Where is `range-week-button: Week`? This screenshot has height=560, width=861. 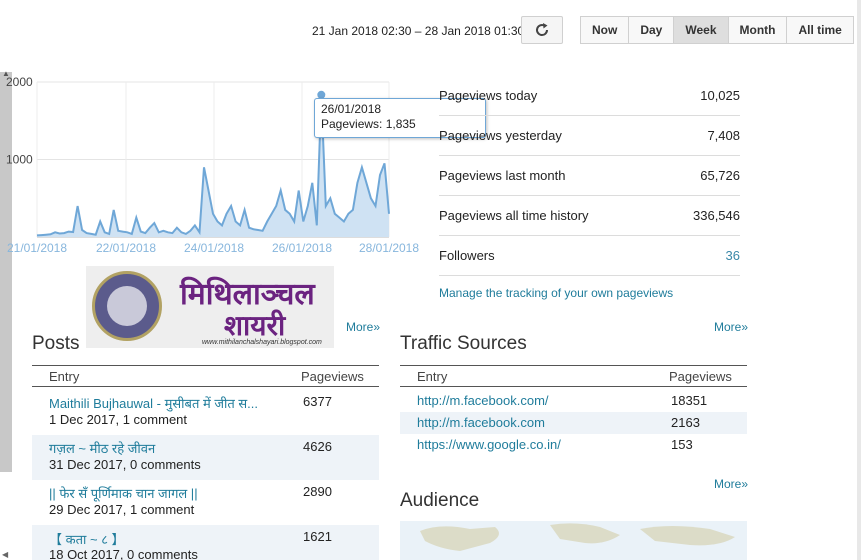
range-week-button: Week is located at coordinates (701, 30).